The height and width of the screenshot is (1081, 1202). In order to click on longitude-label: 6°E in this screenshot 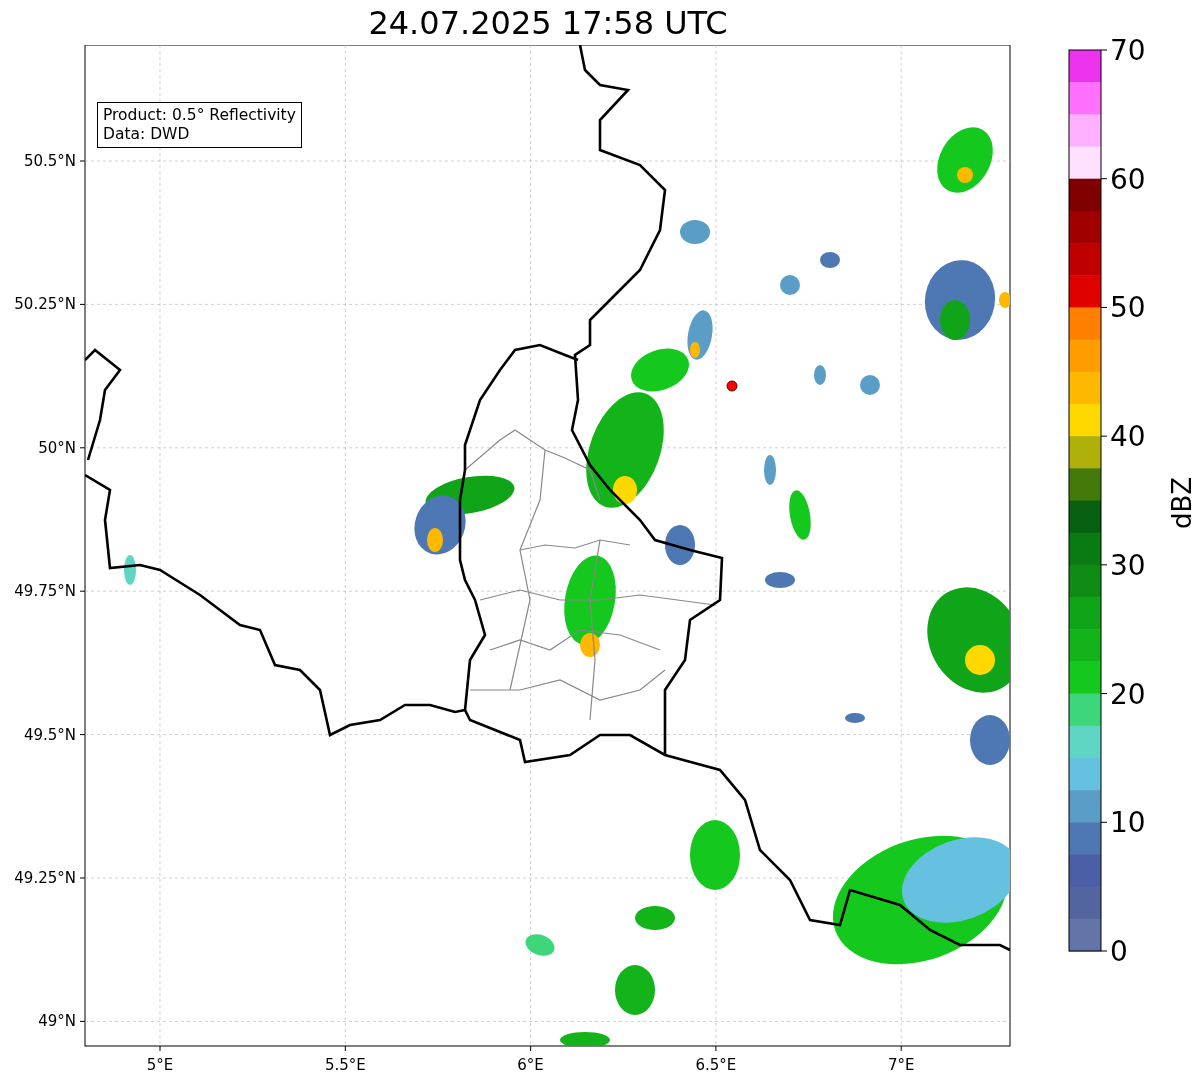, I will do `click(530, 1065)`.